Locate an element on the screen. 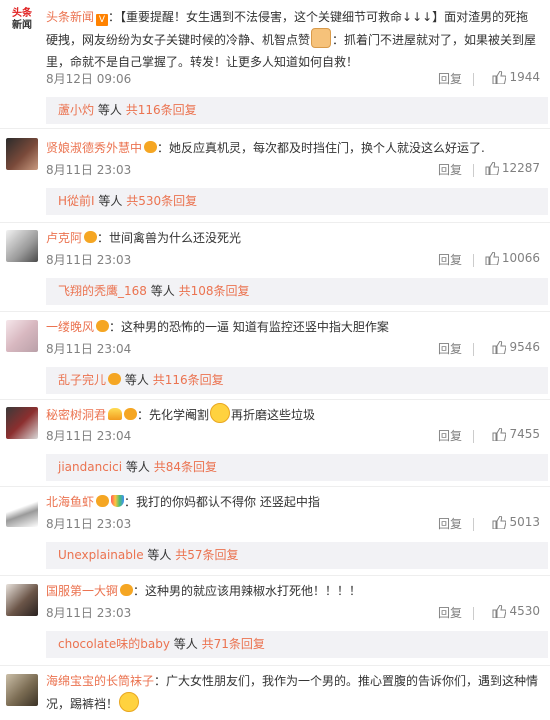  like-count: 7455 is located at coordinates (524, 434).